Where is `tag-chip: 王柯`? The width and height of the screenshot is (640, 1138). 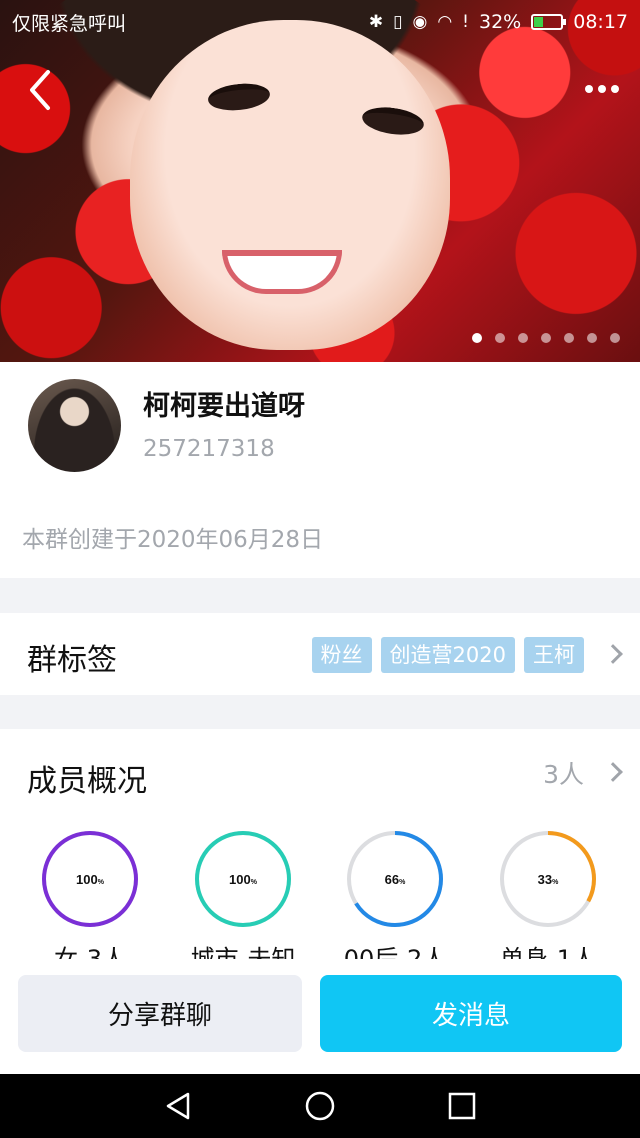
tag-chip: 王柯 is located at coordinates (554, 655).